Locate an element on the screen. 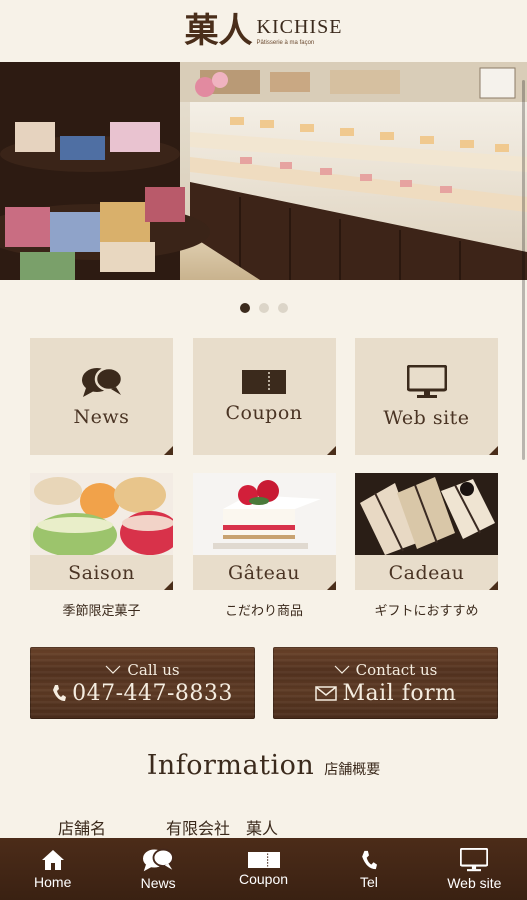 The image size is (527, 900). gateau-tile: Gâteau is located at coordinates (264, 531).